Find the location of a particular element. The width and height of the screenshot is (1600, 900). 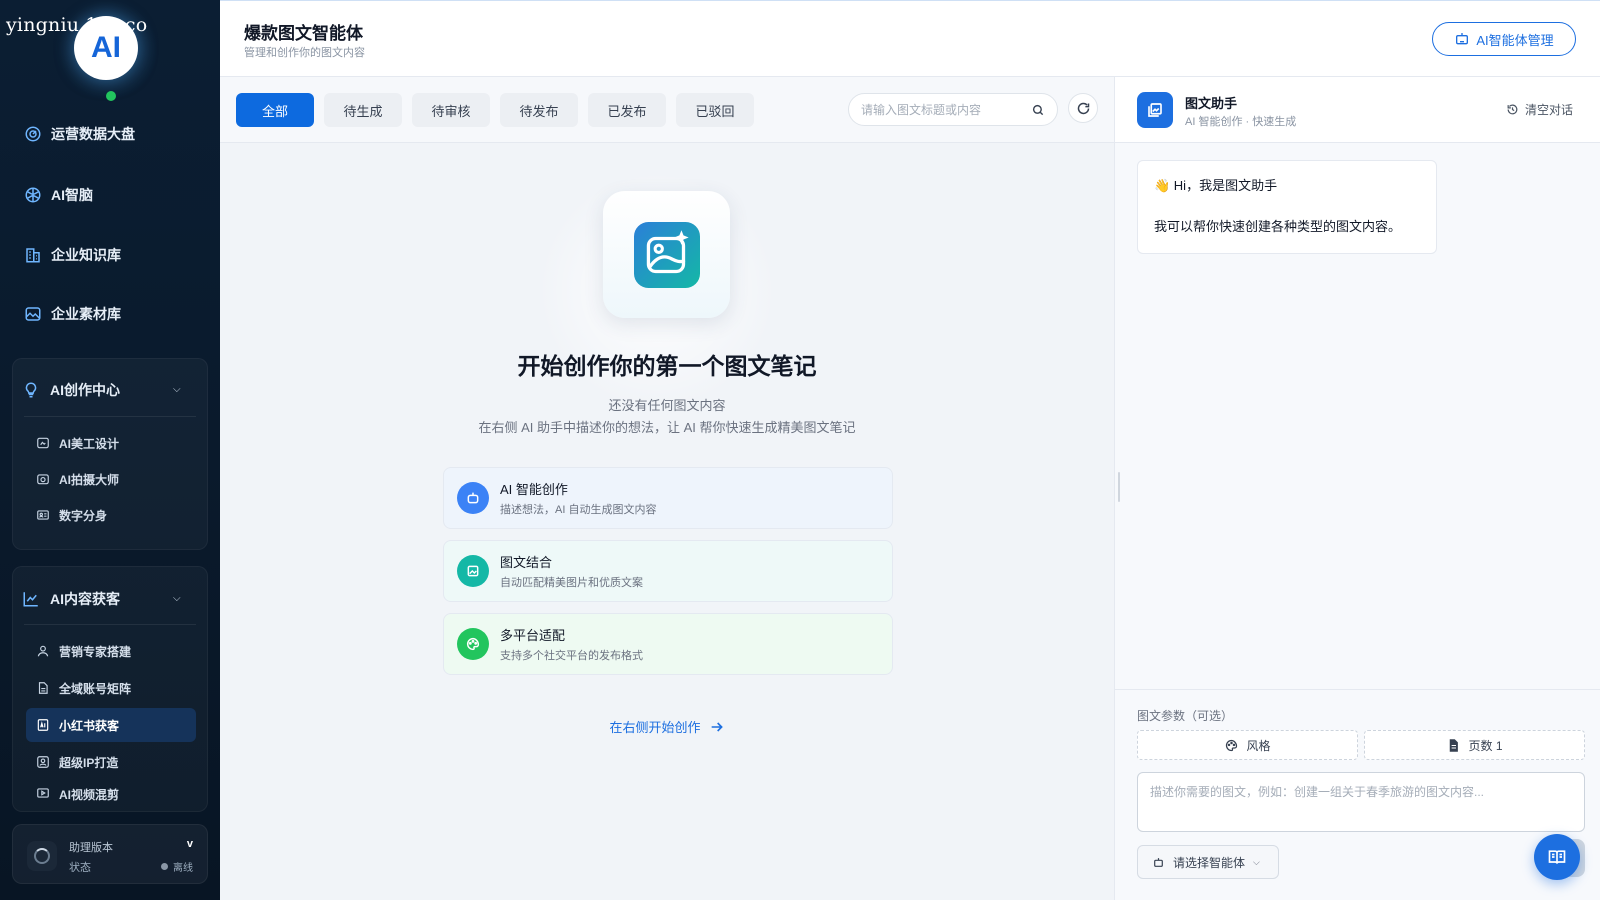

magic-image-icon is located at coordinates (666, 254).